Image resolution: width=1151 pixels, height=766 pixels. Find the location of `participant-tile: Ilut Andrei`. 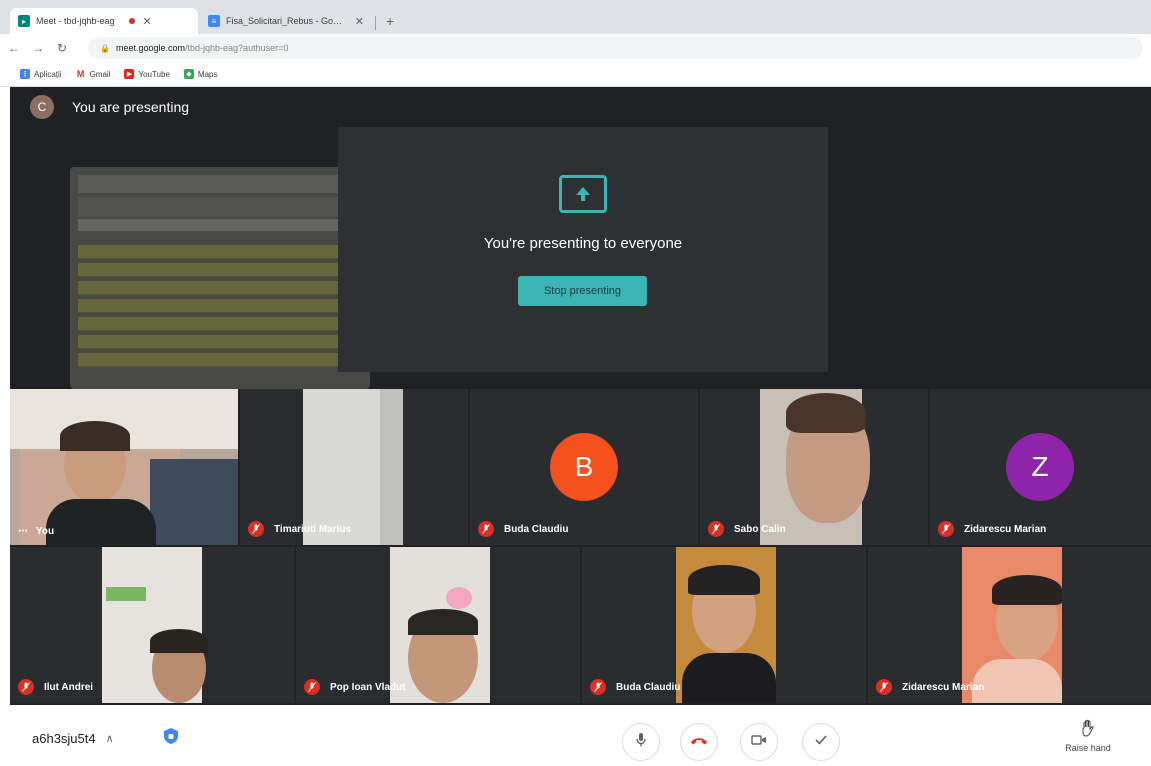

participant-tile: Ilut Andrei is located at coordinates (152, 625).